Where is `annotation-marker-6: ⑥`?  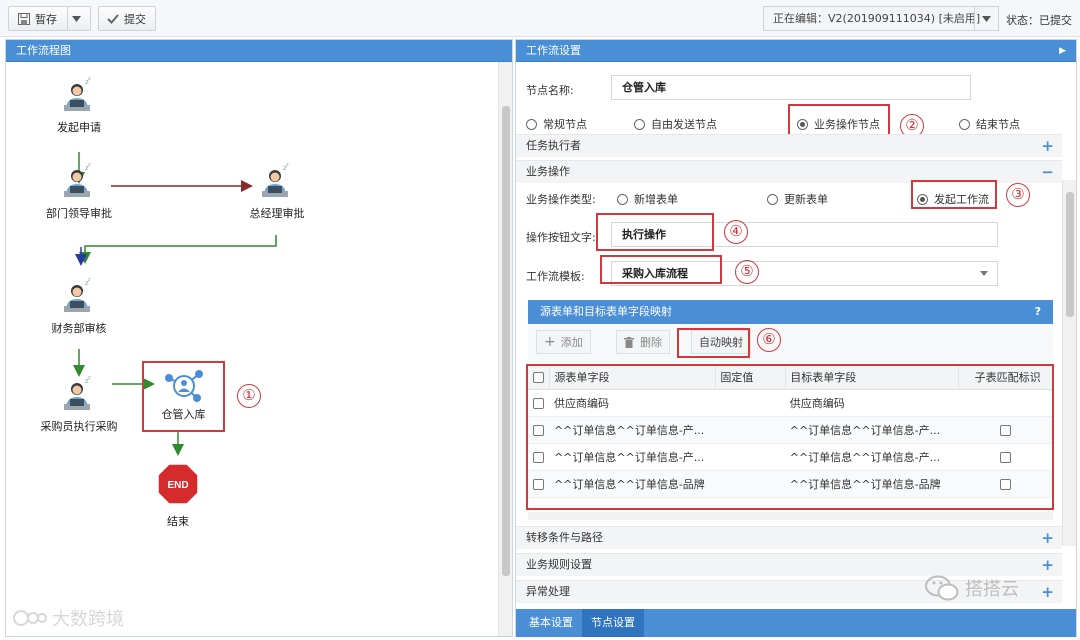
annotation-marker-6: ⑥ is located at coordinates (769, 340).